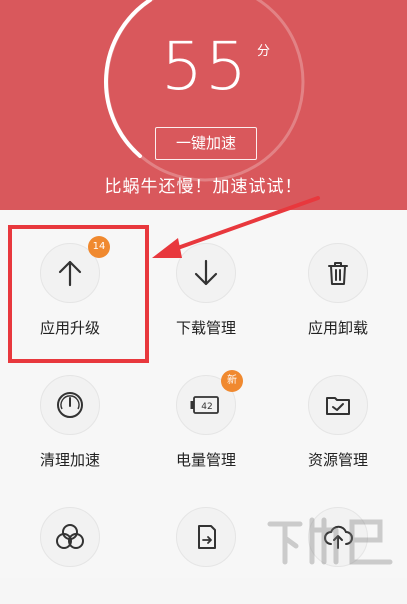 The width and height of the screenshot is (407, 604). What do you see at coordinates (69, 460) in the screenshot?
I see `tool-label: 清理加速` at bounding box center [69, 460].